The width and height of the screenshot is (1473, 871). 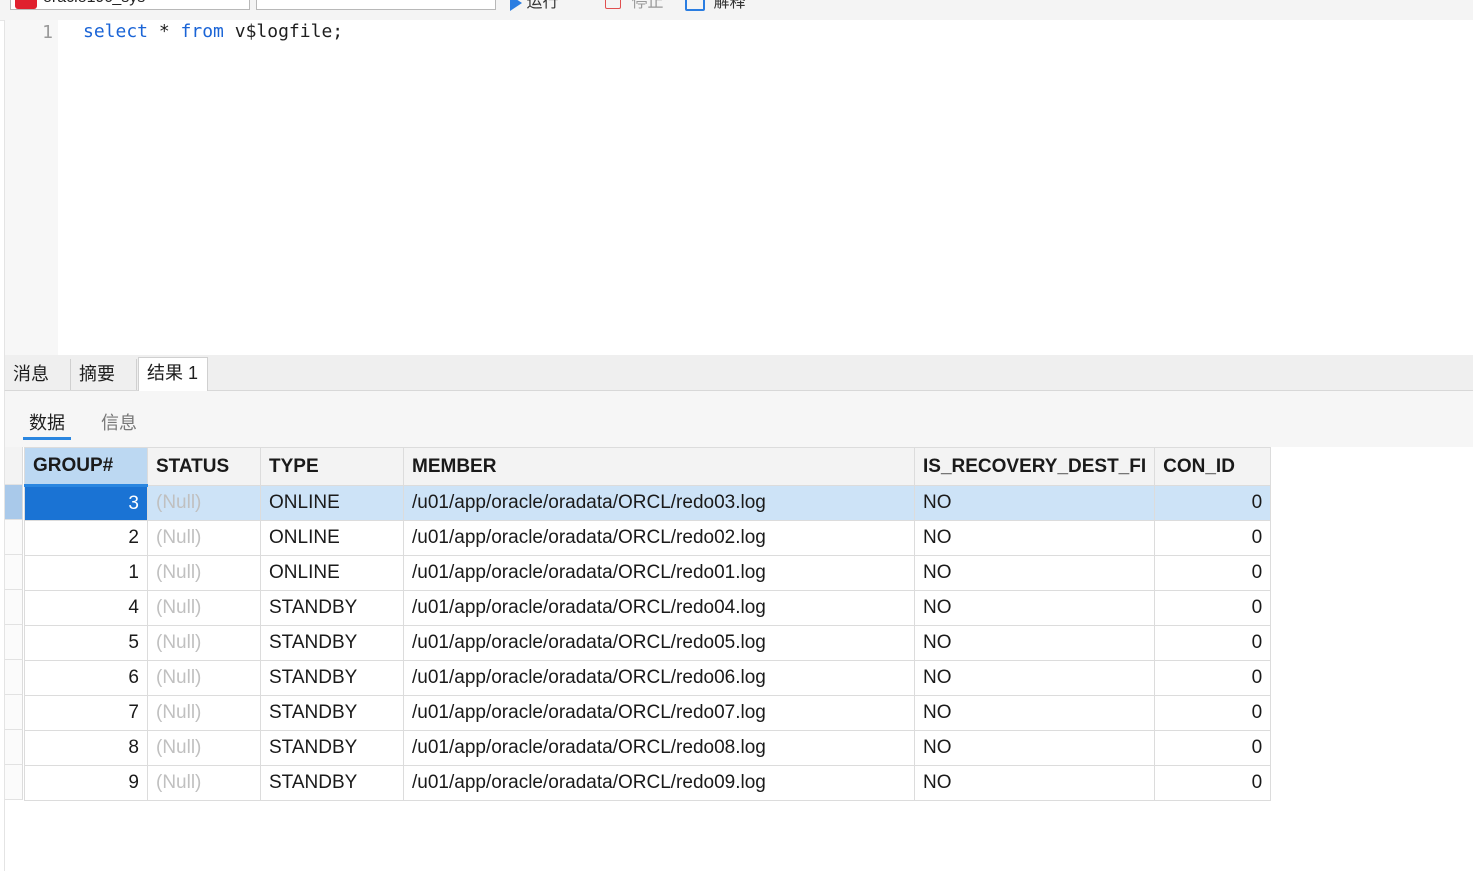 I want to click on cell-group: 6, so click(x=86, y=678).